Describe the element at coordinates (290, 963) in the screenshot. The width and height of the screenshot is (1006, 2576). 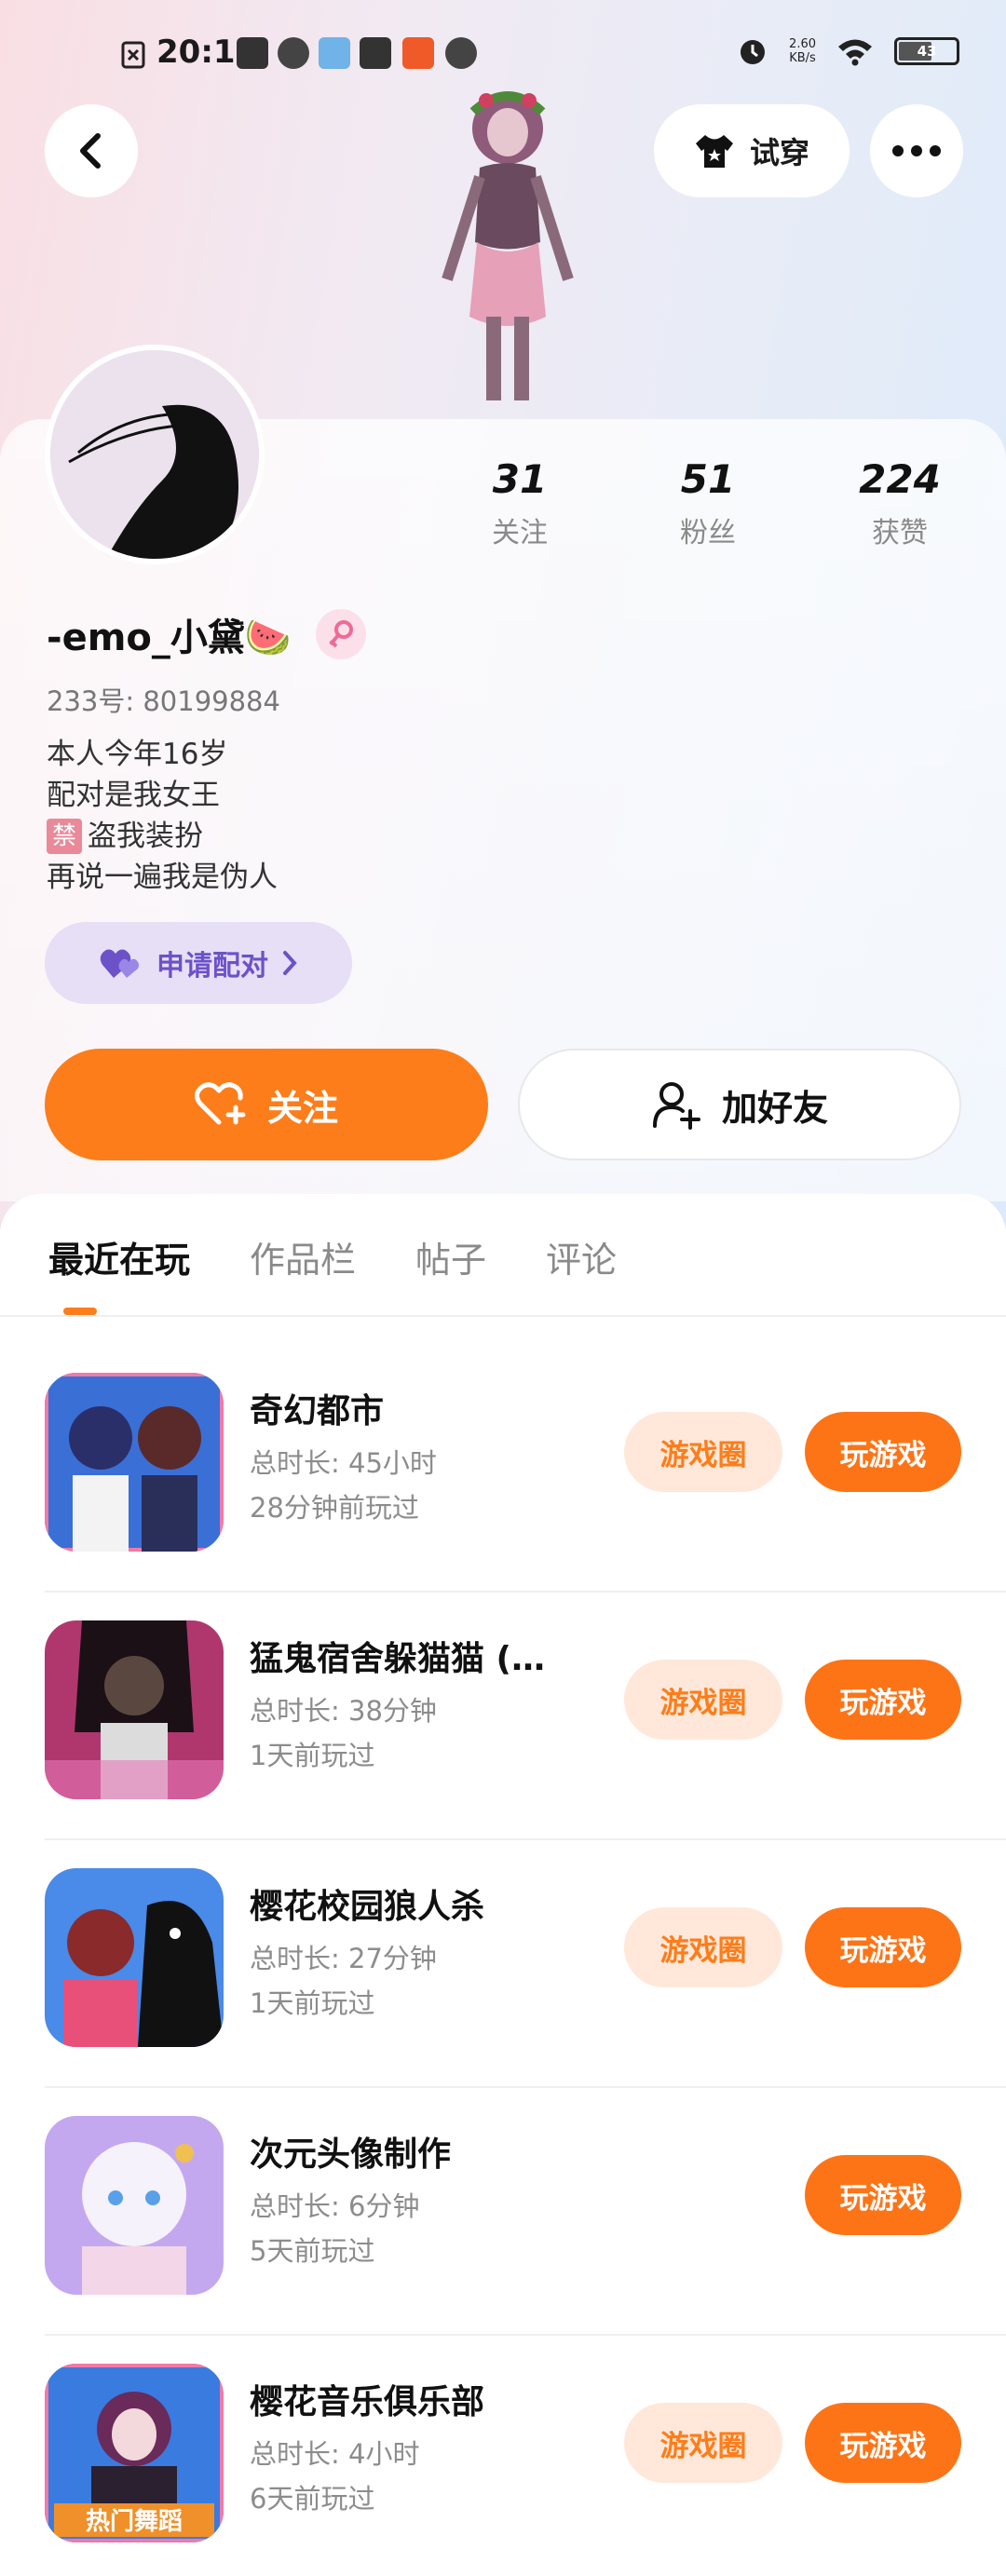
I see `chevron-right-icon` at that location.